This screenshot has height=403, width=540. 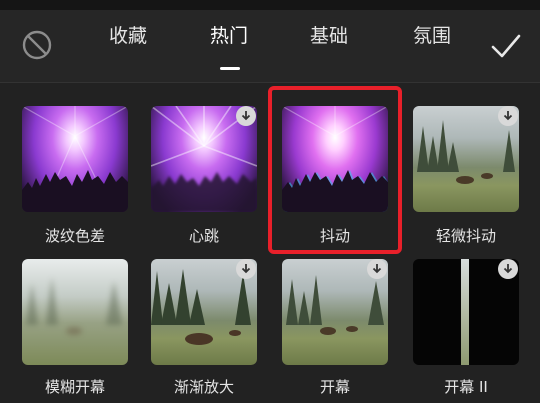 I want to click on effect-label: 模糊开幕, so click(x=74, y=387).